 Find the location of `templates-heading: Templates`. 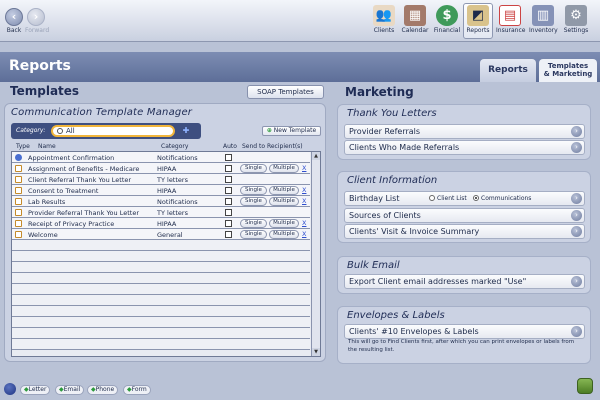

templates-heading: Templates is located at coordinates (45, 91).